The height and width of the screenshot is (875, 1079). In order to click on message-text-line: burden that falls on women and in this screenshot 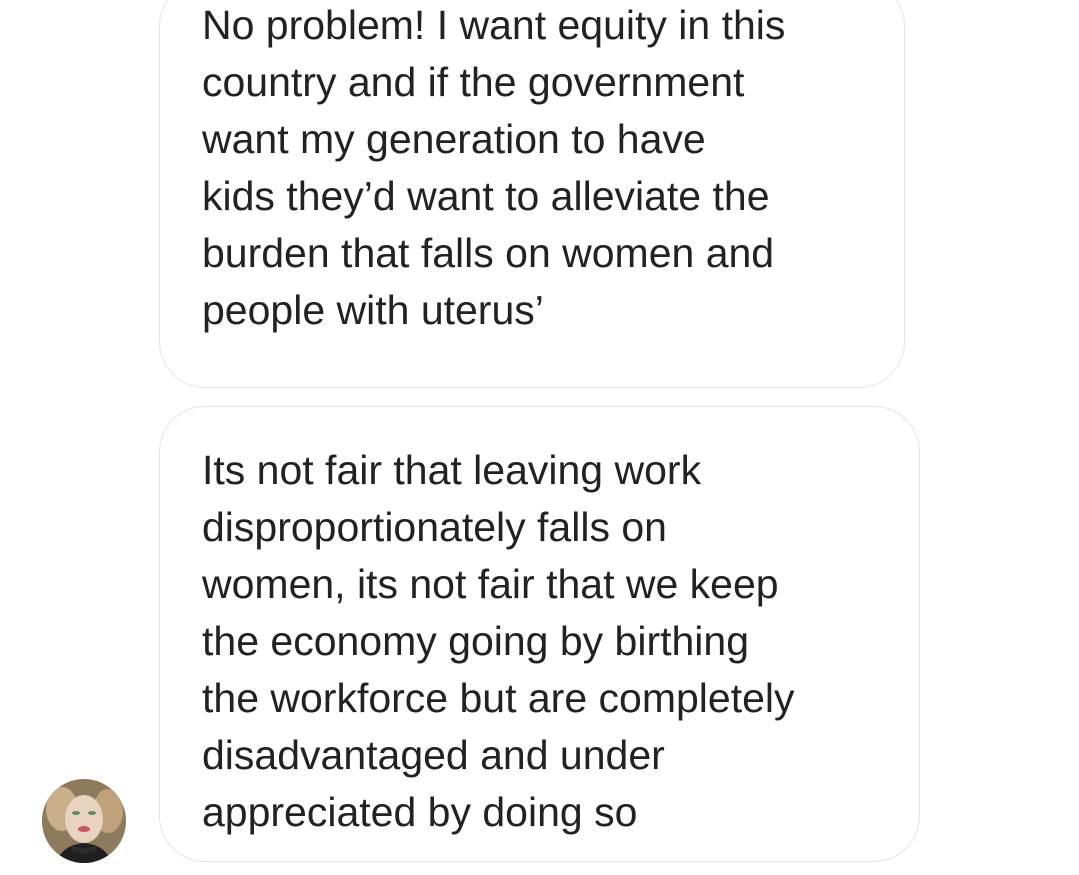, I will do `click(488, 253)`.